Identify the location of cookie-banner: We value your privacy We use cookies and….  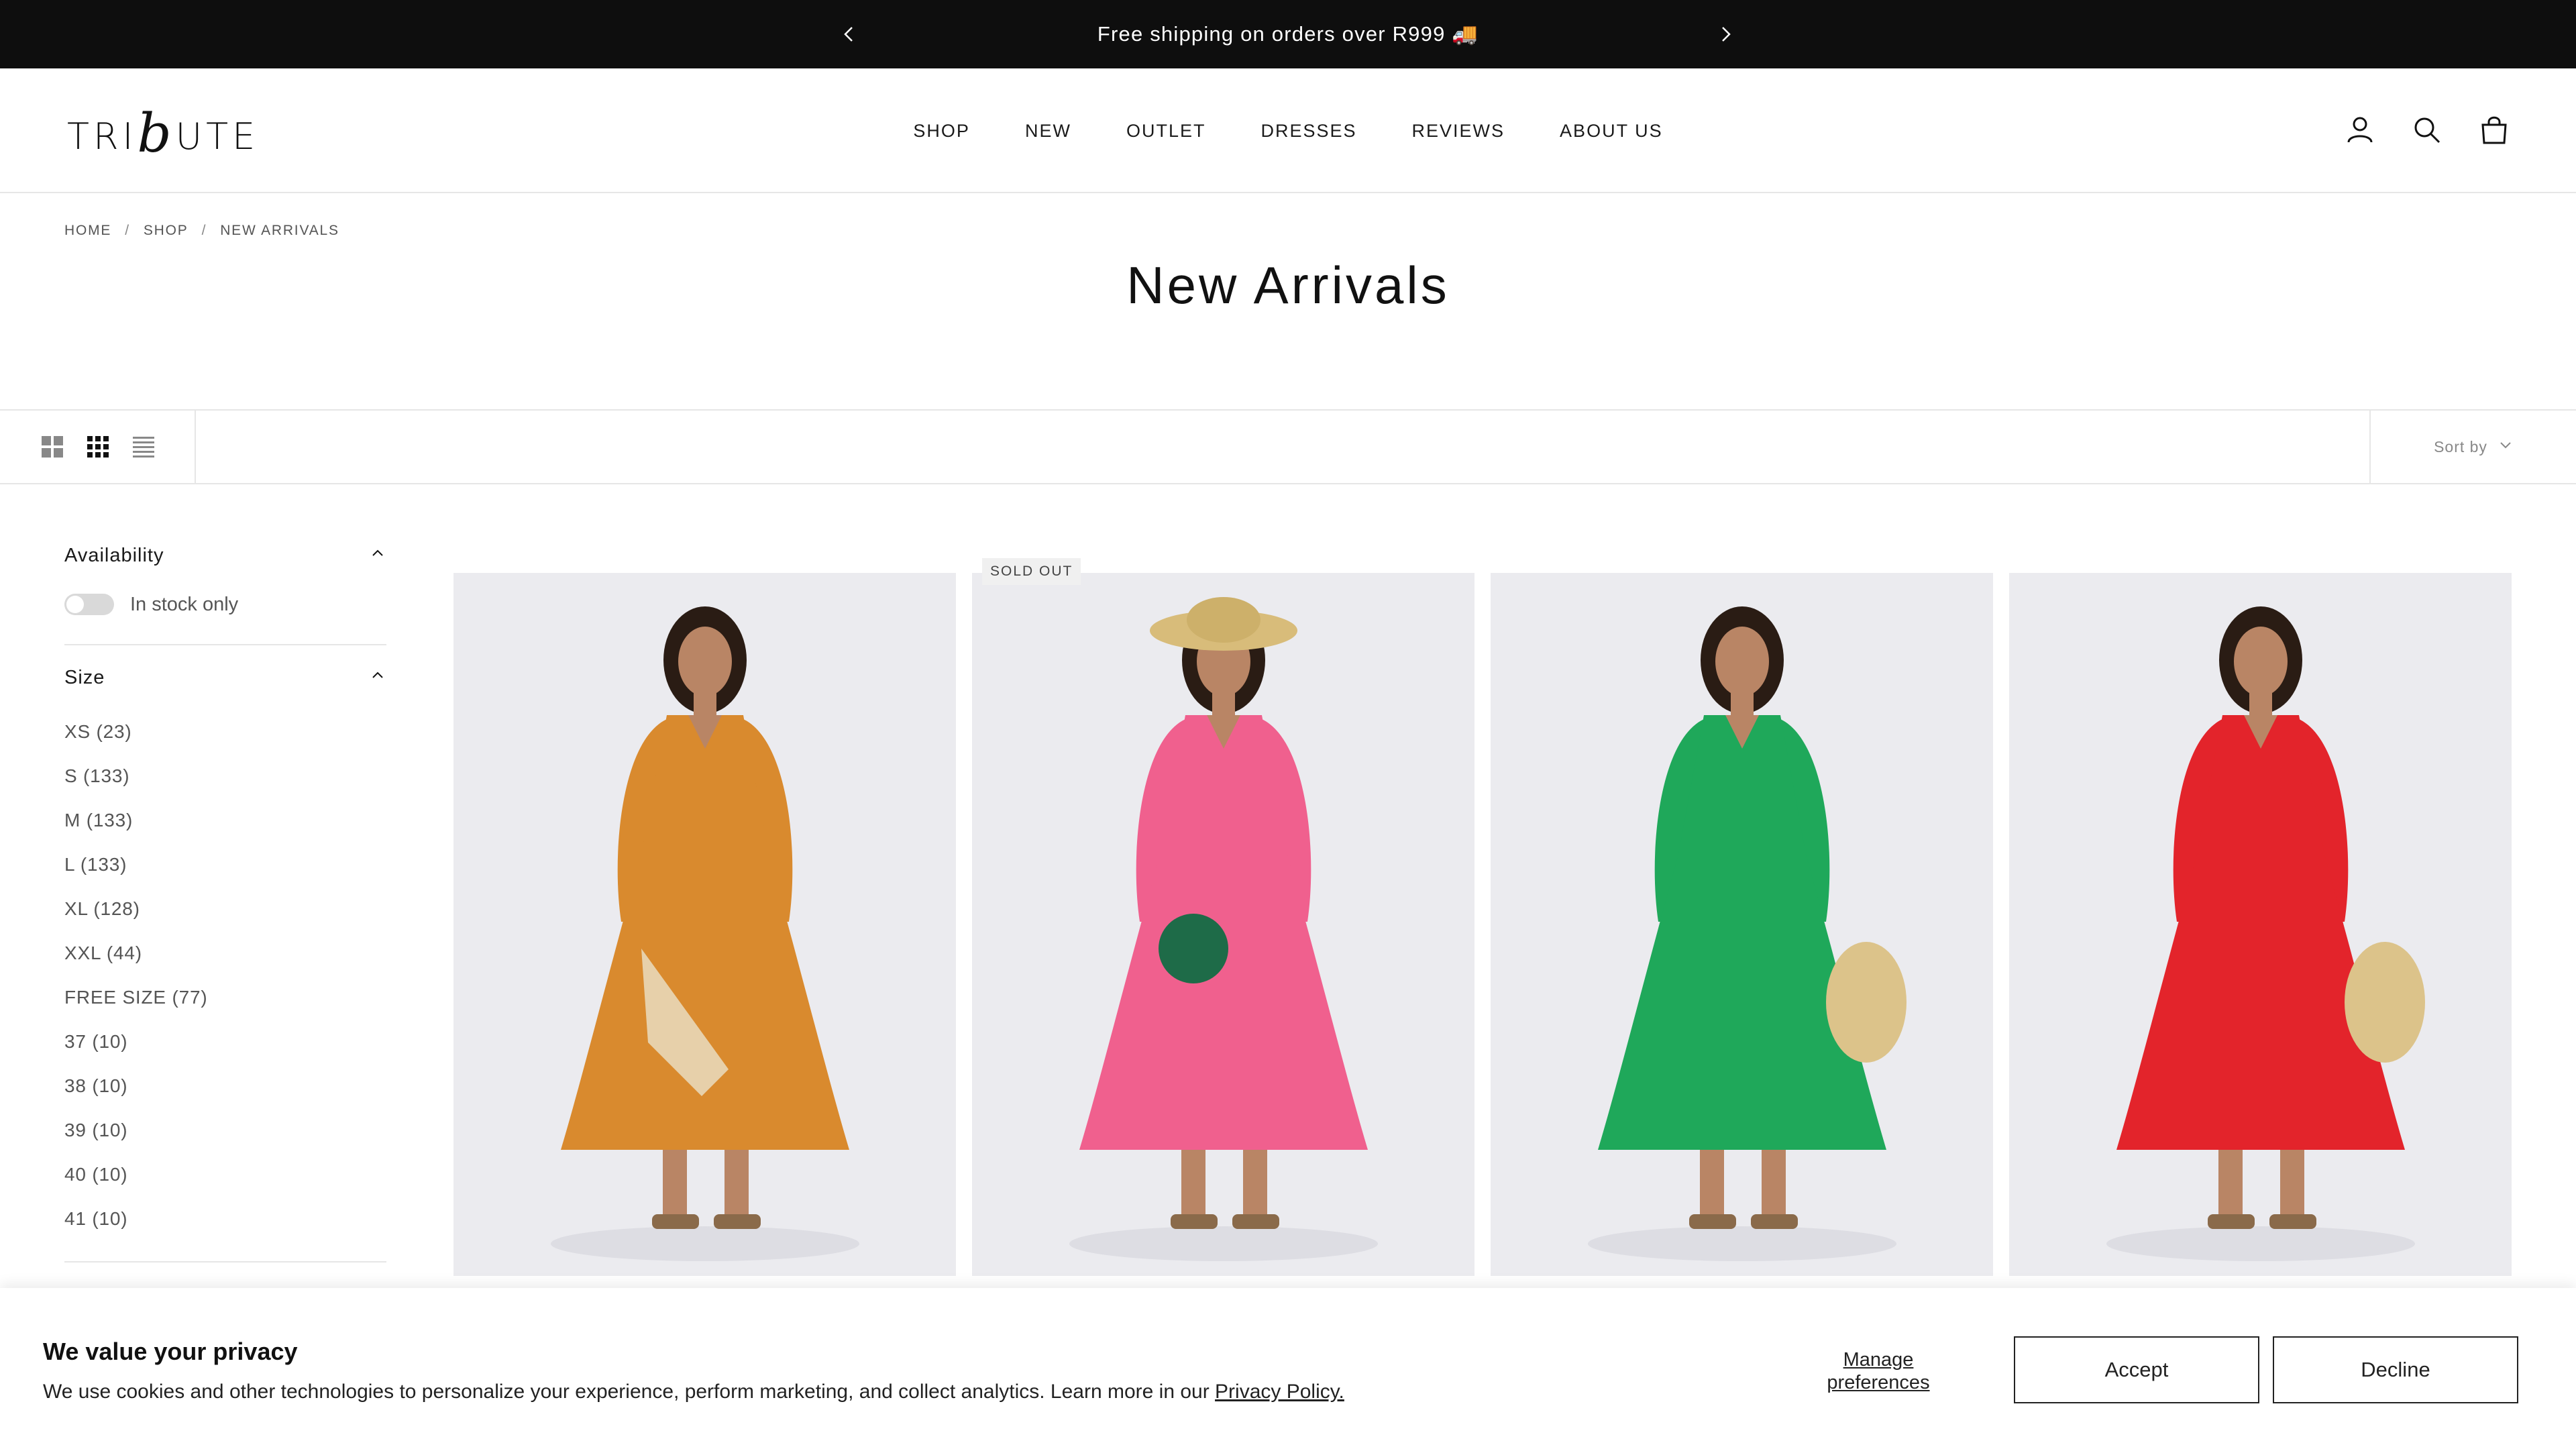
(1288, 1368).